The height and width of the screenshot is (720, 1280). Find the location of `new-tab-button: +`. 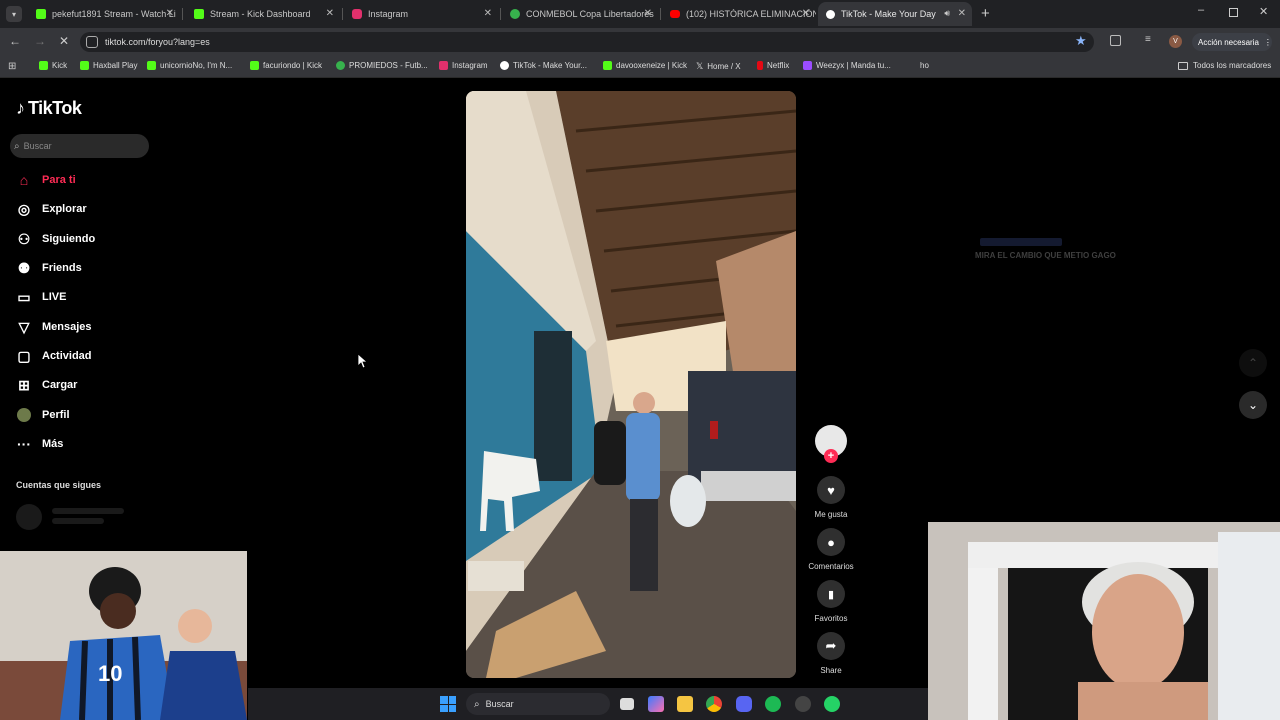

new-tab-button: + is located at coordinates (985, 13).